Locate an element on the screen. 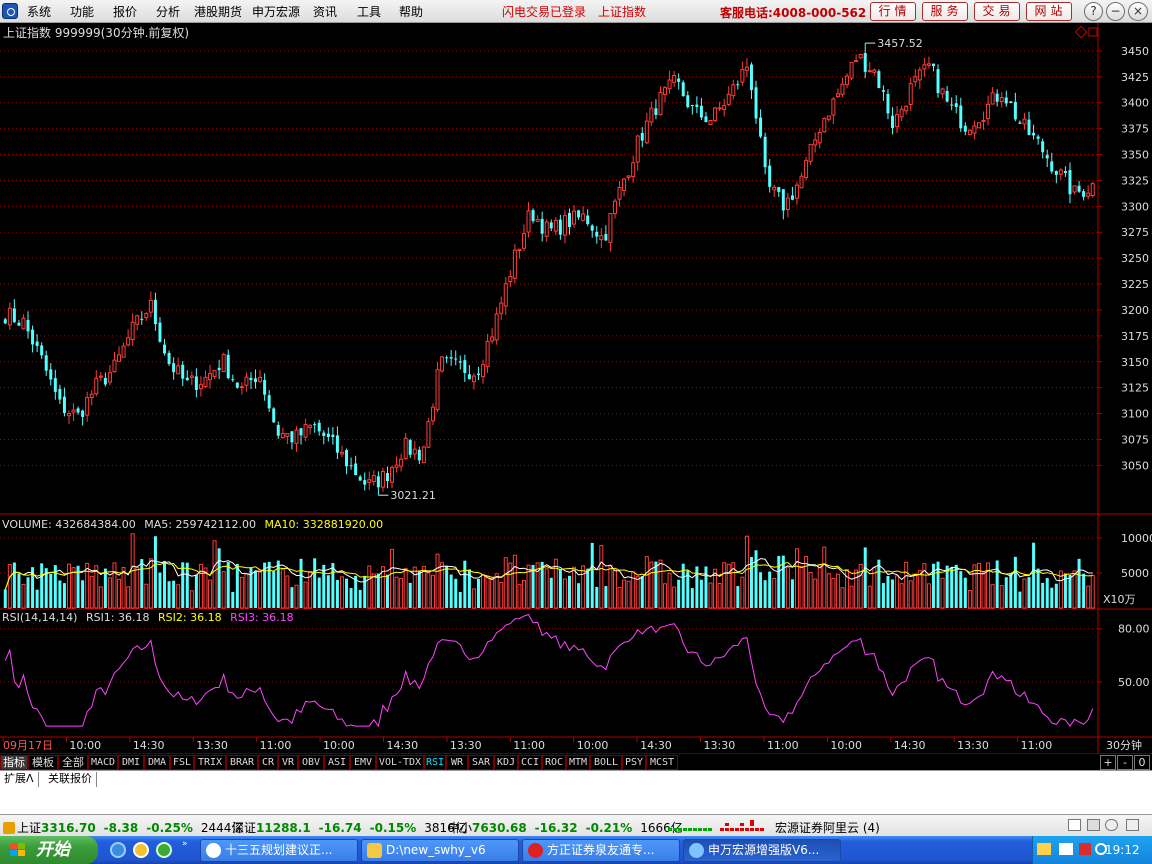  menu-swhy: 申万宏源 is located at coordinates (276, 11).